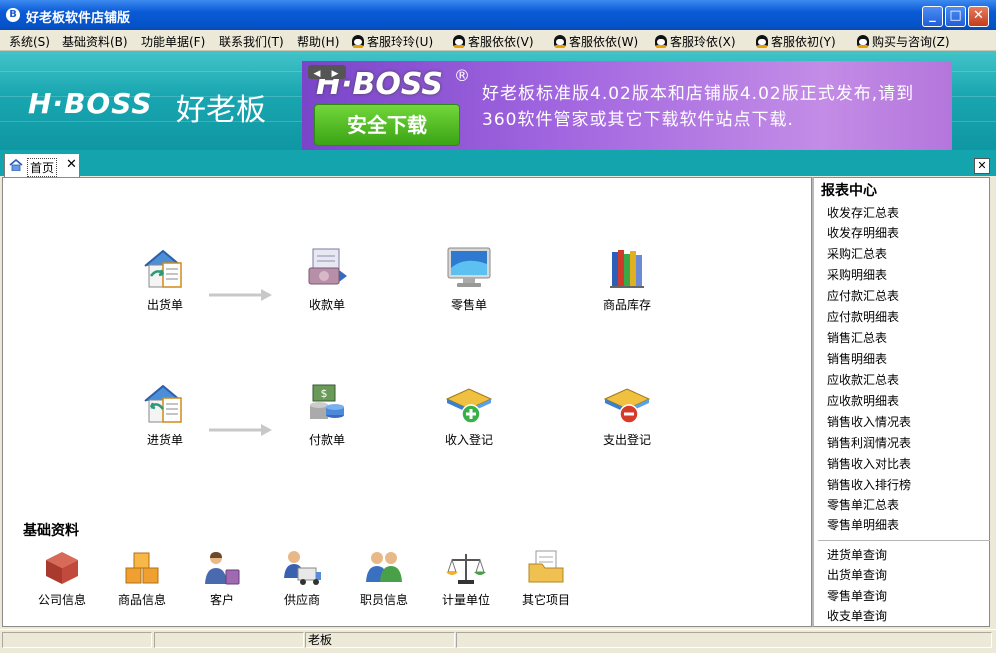  I want to click on menu-help: 帮助(H), so click(318, 41).